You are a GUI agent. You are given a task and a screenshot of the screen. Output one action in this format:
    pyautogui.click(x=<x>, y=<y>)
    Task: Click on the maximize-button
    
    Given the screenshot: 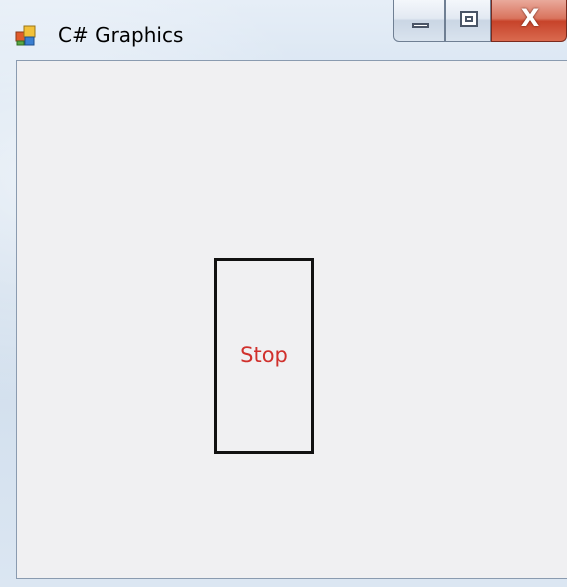 What is the action you would take?
    pyautogui.click(x=468, y=21)
    